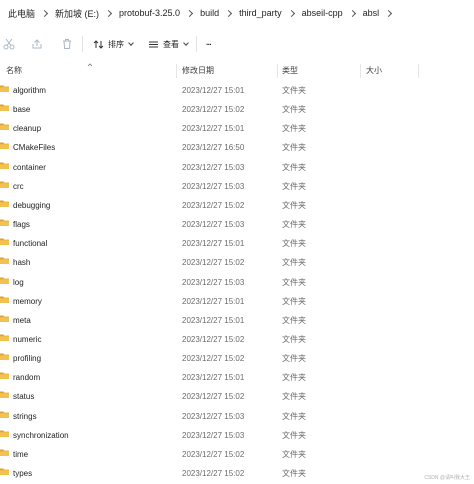 The image size is (474, 484). What do you see at coordinates (237, 301) in the screenshot?
I see `list-item: memory 2023/12/27 15:01 文件夹` at bounding box center [237, 301].